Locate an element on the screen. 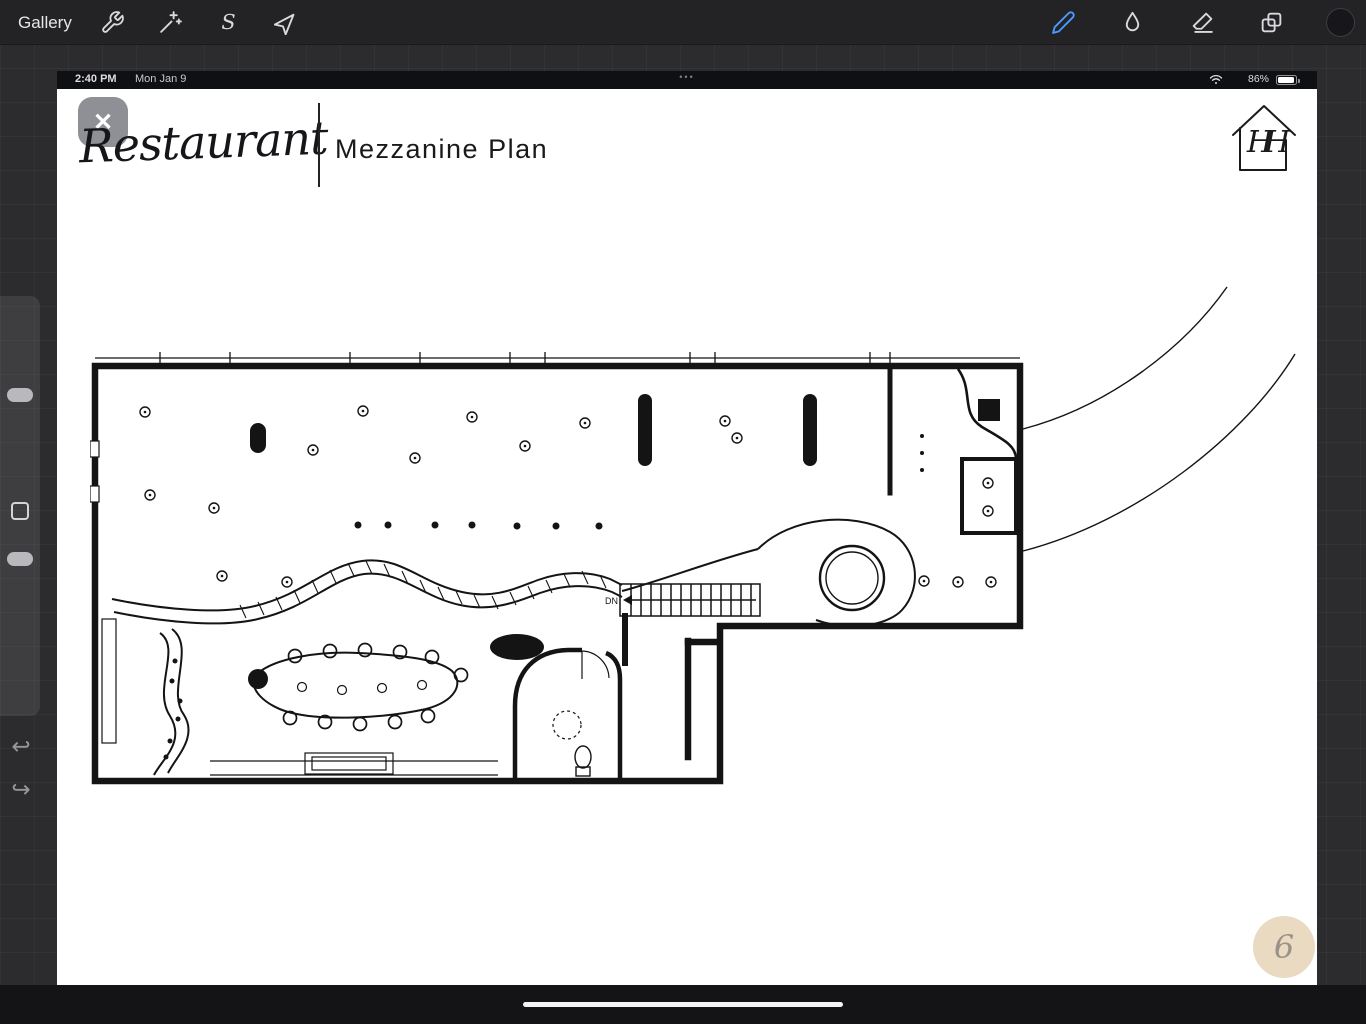 This screenshot has width=1366, height=1024. page-number-badge: 6 is located at coordinates (1284, 947).